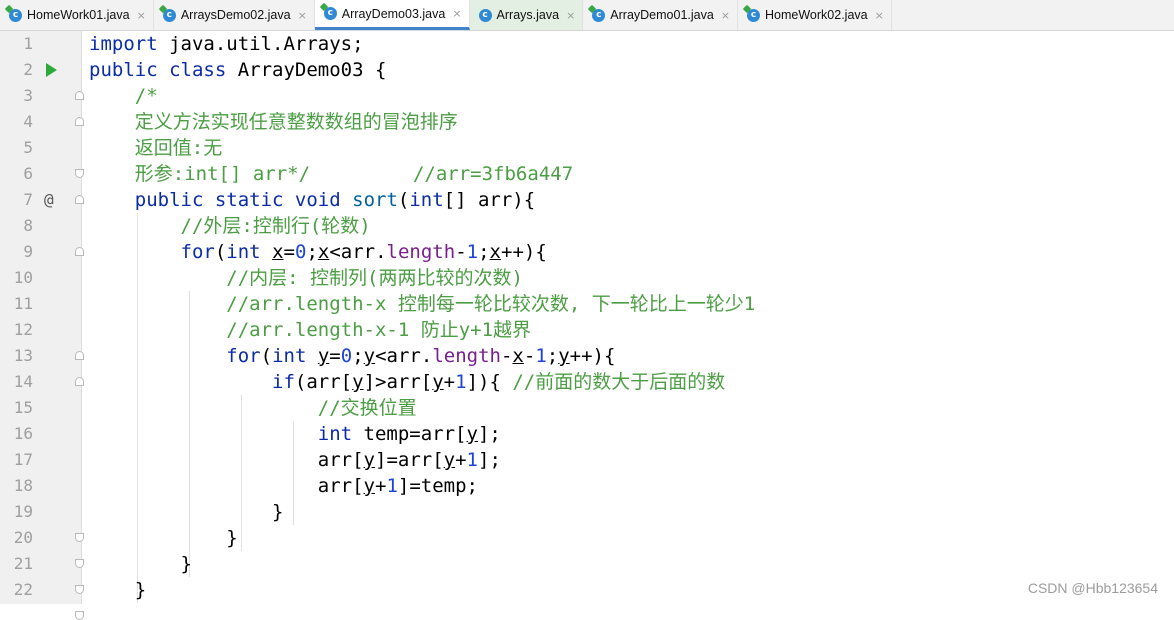  I want to click on field-token: length, so click(421, 252).